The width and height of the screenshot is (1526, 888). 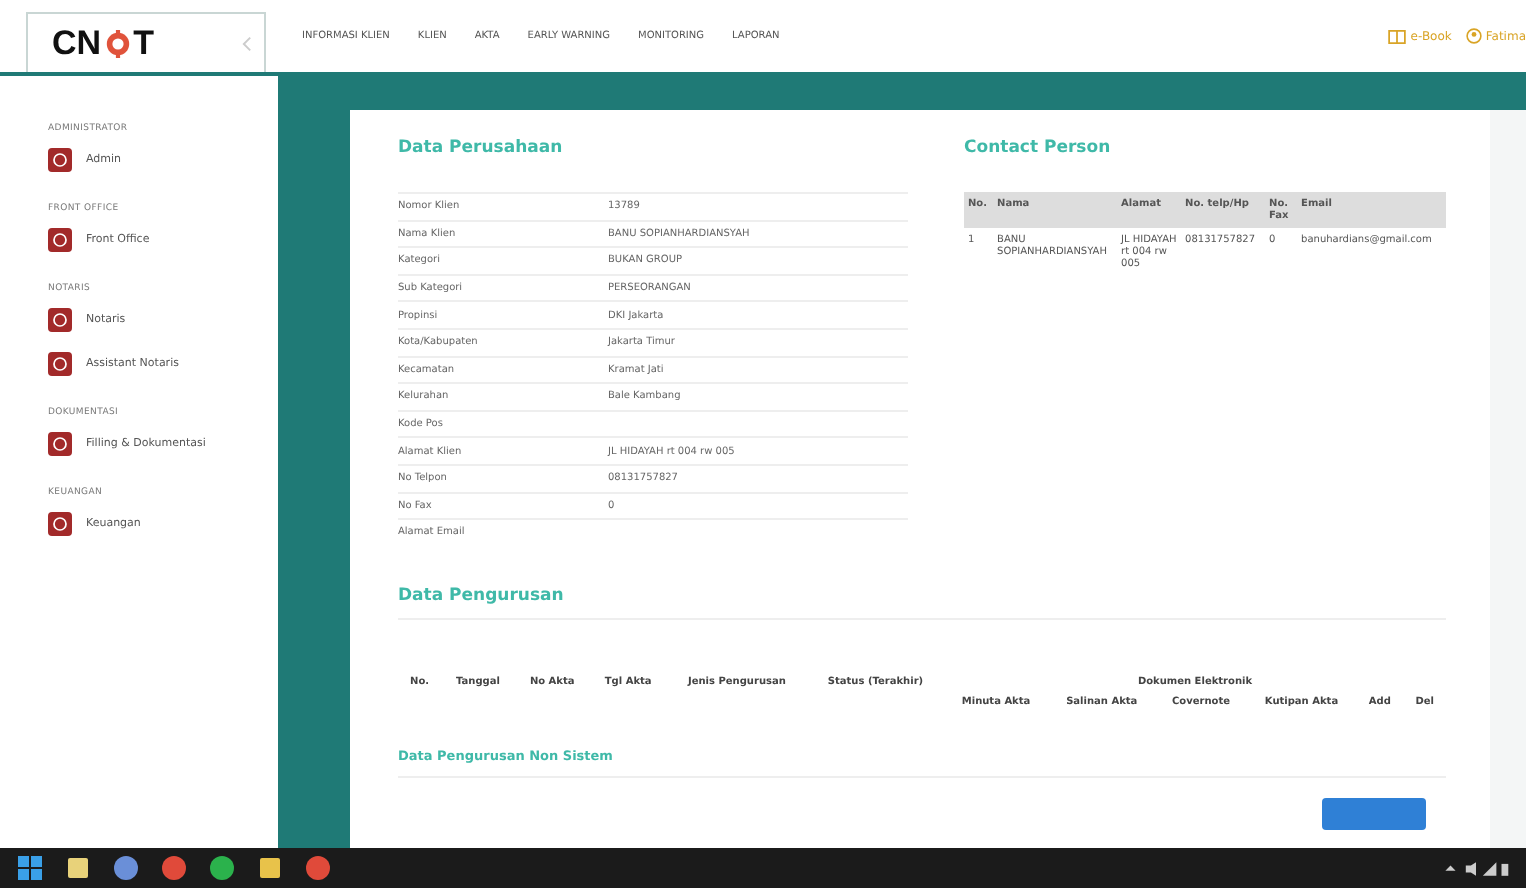 I want to click on start-icon, so click(x=30, y=868).